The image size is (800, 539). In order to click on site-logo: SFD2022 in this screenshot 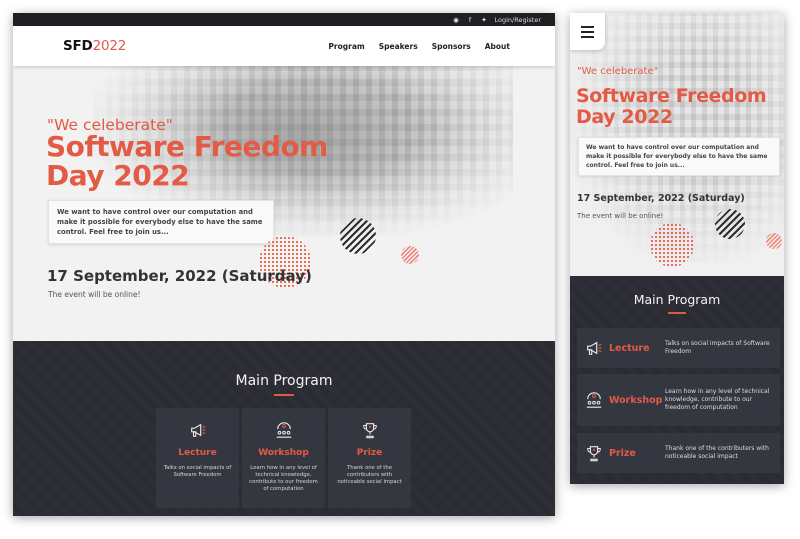, I will do `click(94, 46)`.